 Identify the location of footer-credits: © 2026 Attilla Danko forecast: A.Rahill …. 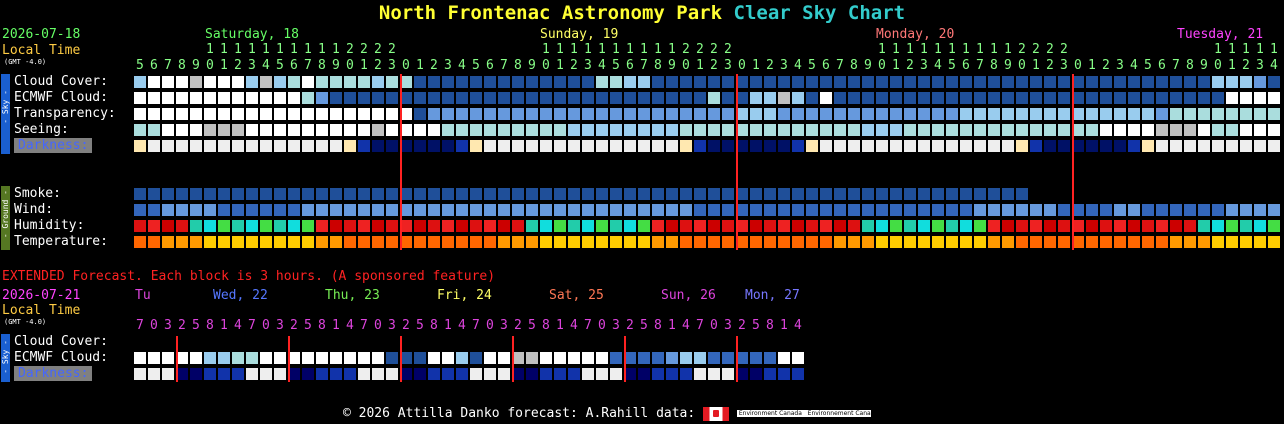
(519, 413).